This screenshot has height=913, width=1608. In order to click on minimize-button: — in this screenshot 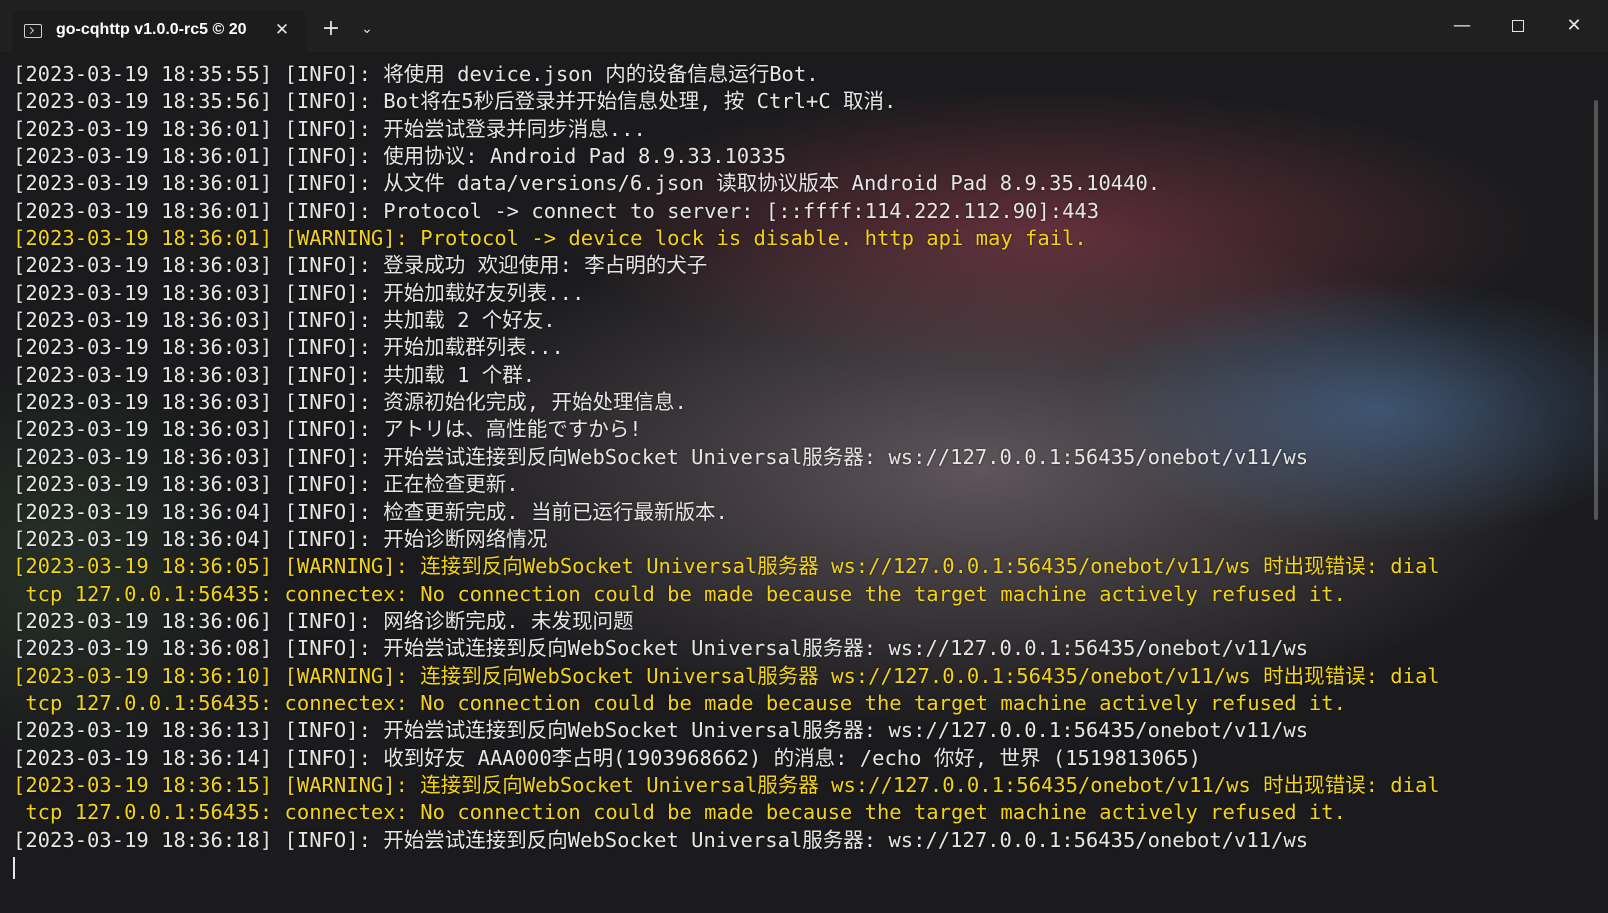, I will do `click(1462, 26)`.